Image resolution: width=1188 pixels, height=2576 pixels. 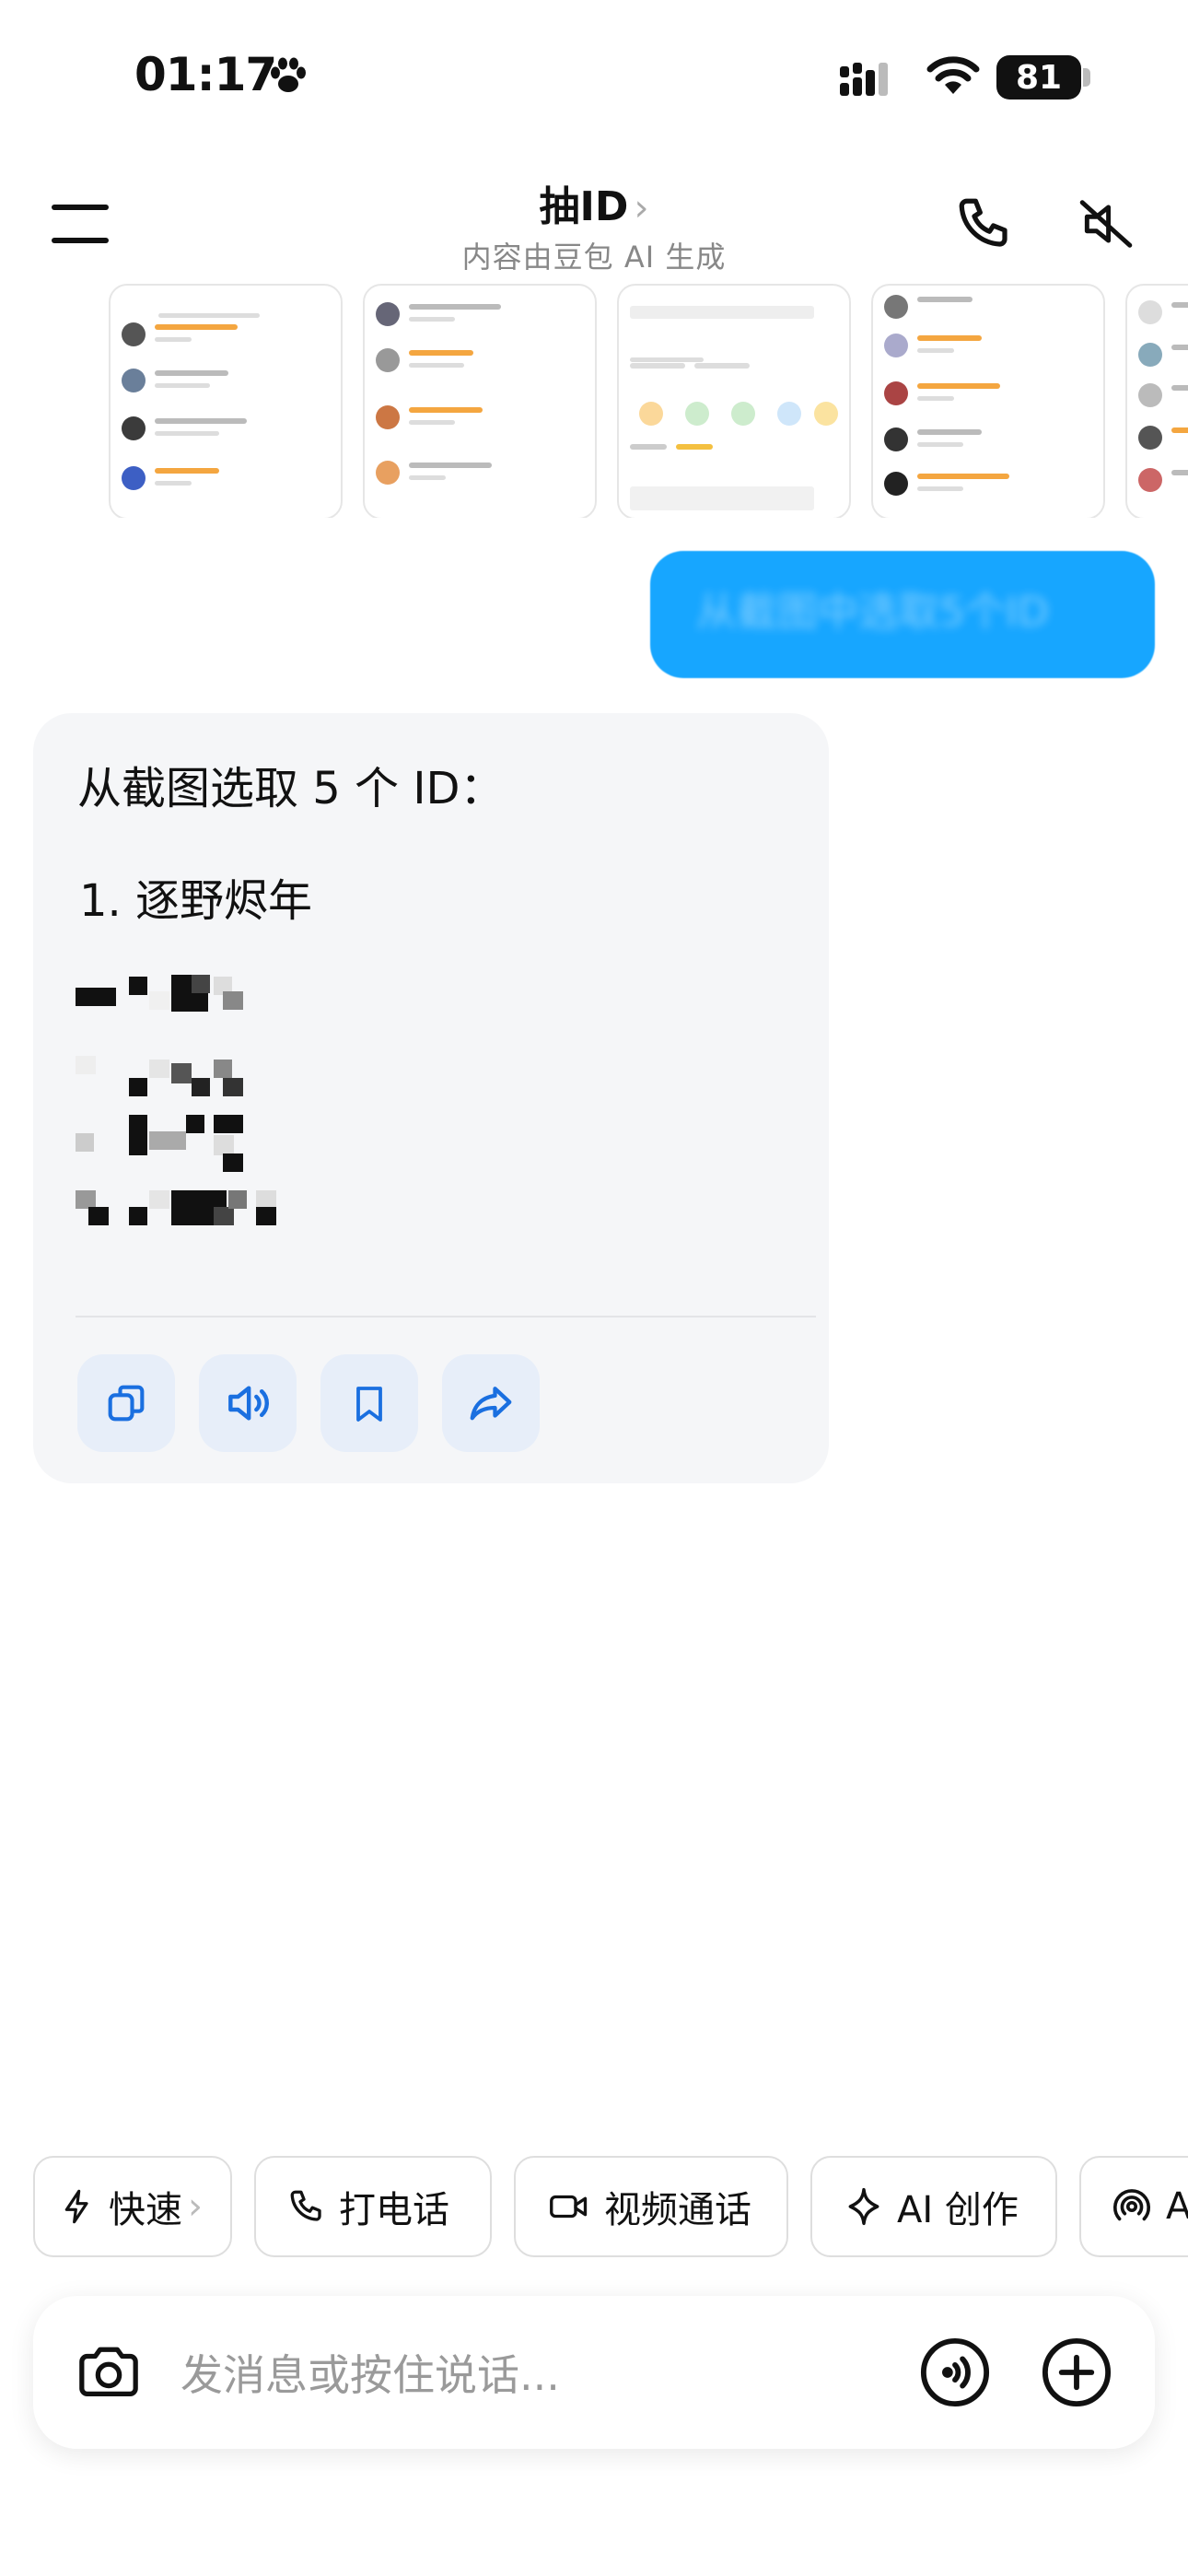 I want to click on broadcast-icon, so click(x=1131, y=2206).